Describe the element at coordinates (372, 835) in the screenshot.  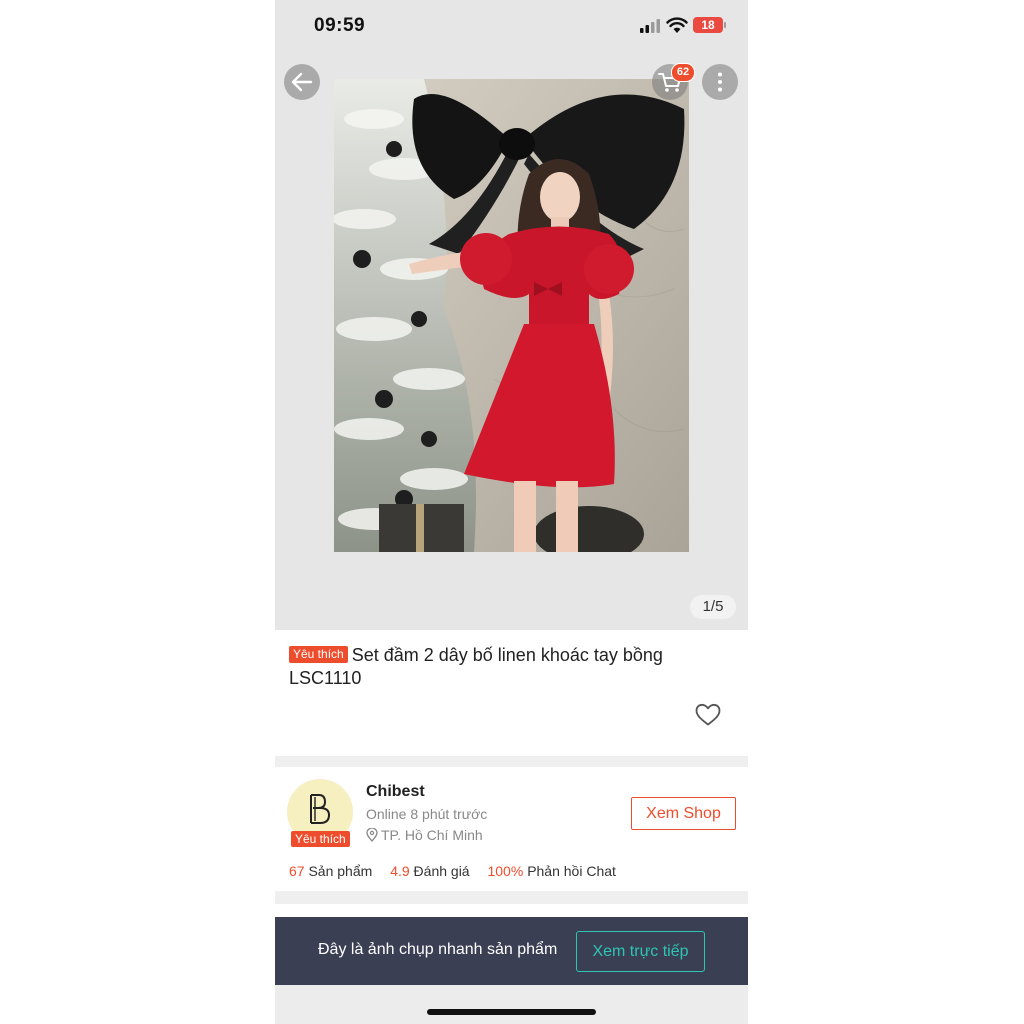
I see `location-pin-icon` at that location.